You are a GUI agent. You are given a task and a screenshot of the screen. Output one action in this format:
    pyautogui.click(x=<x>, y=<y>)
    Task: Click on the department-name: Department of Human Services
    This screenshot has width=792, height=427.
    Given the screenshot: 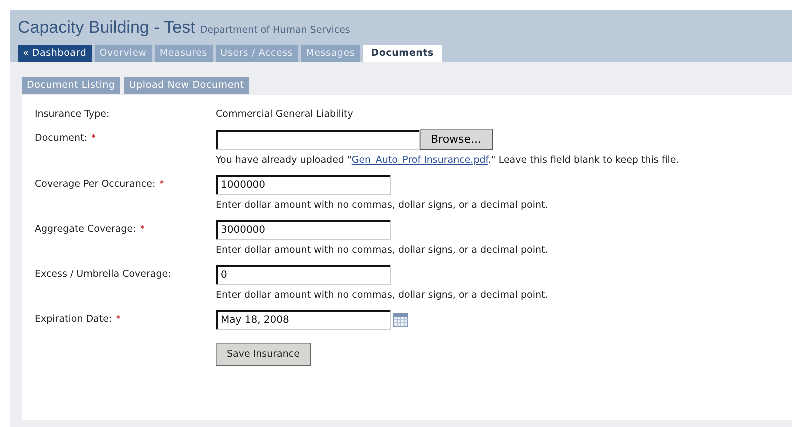 What is the action you would take?
    pyautogui.click(x=275, y=30)
    